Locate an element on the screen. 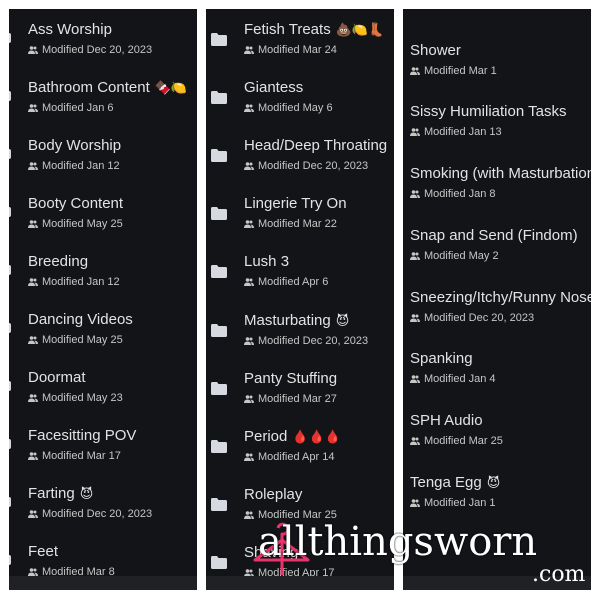  folder-name: Doormat is located at coordinates (57, 378).